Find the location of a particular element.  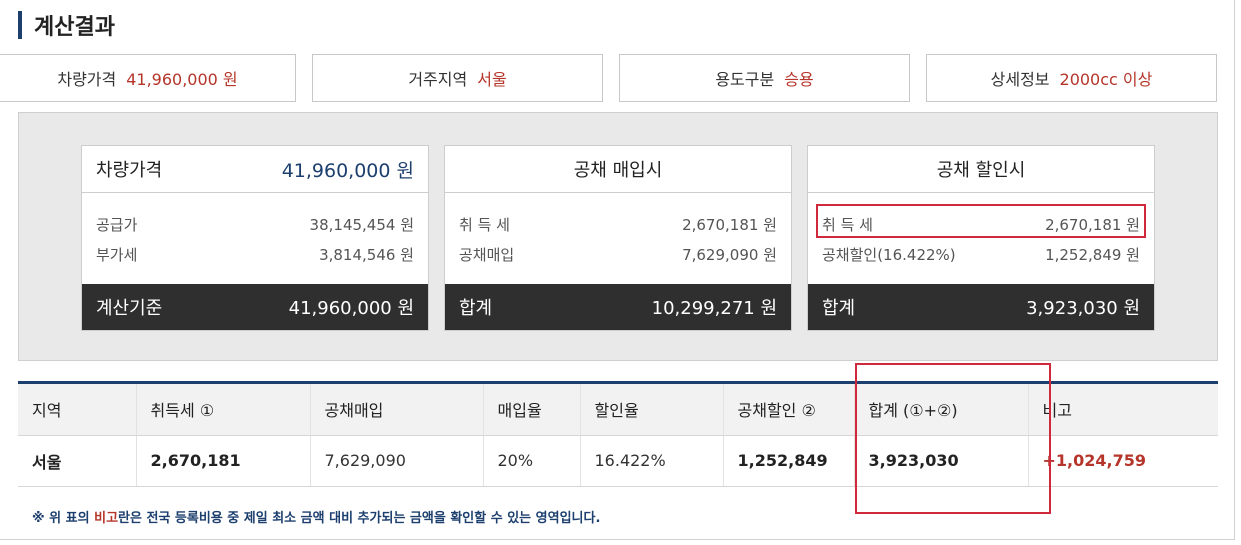

row-value: 1,252,849 원 is located at coordinates (1092, 255).